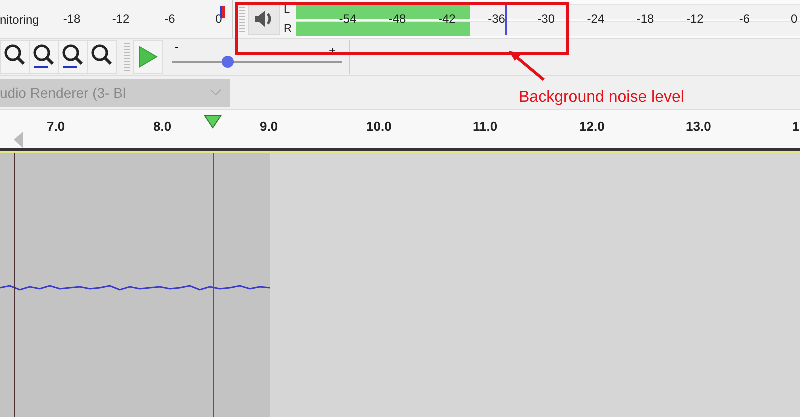 The image size is (800, 417). What do you see at coordinates (592, 126) in the screenshot?
I see `time-label: 12.0` at bounding box center [592, 126].